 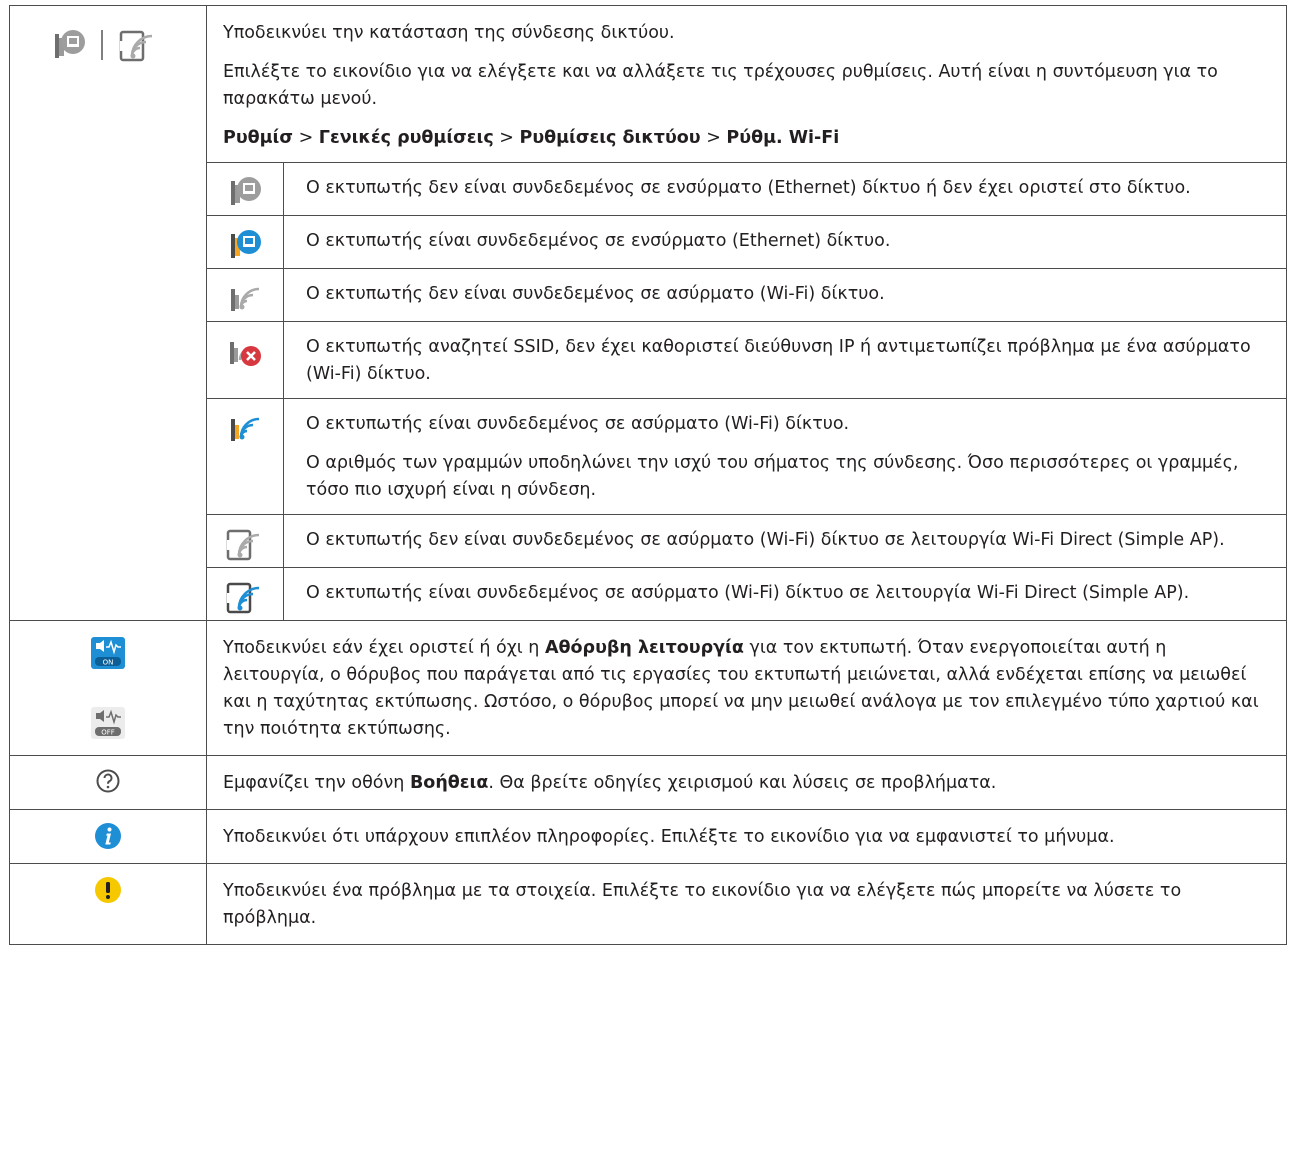 I want to click on quiet-off-label: OFF, so click(x=108, y=733).